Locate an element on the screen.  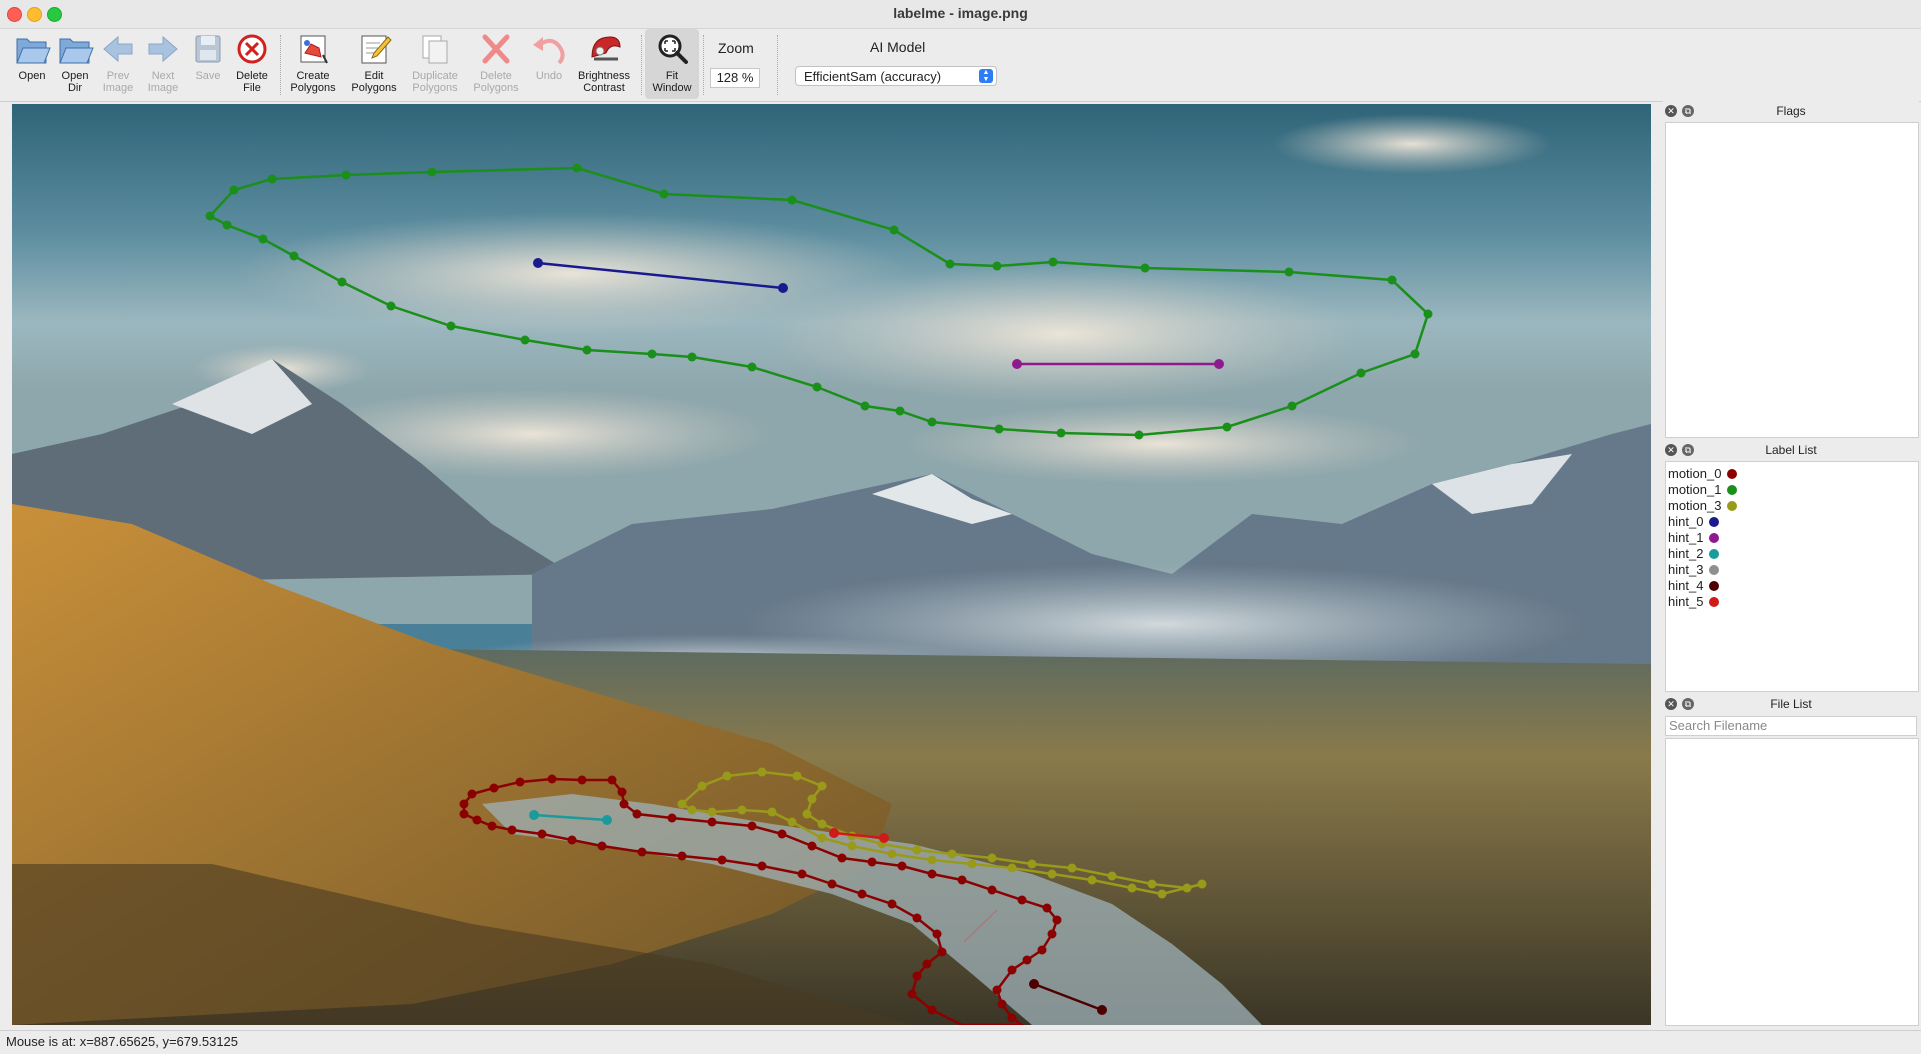
open-dir-label: Open Dir is located at coordinates (75, 82).